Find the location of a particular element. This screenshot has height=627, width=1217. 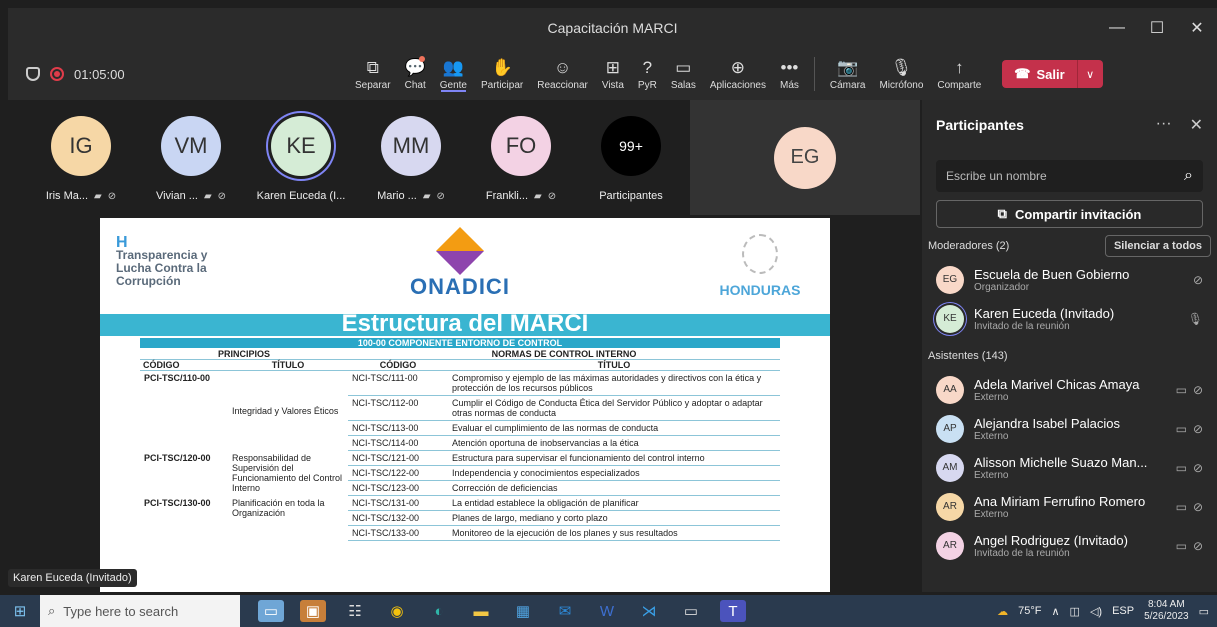

qa-button: ? PyR is located at coordinates (647, 74).